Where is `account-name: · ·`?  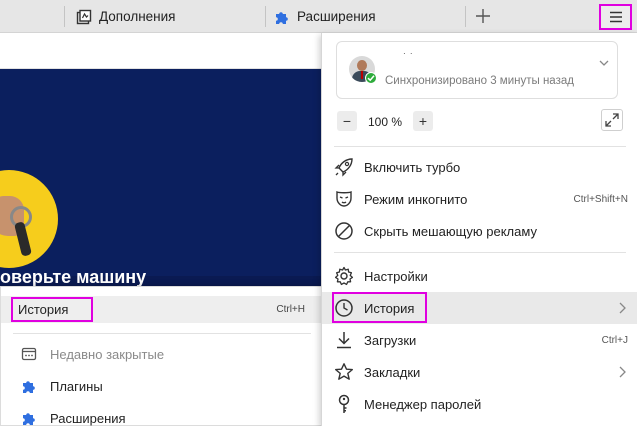
account-name: · · is located at coordinates (408, 53).